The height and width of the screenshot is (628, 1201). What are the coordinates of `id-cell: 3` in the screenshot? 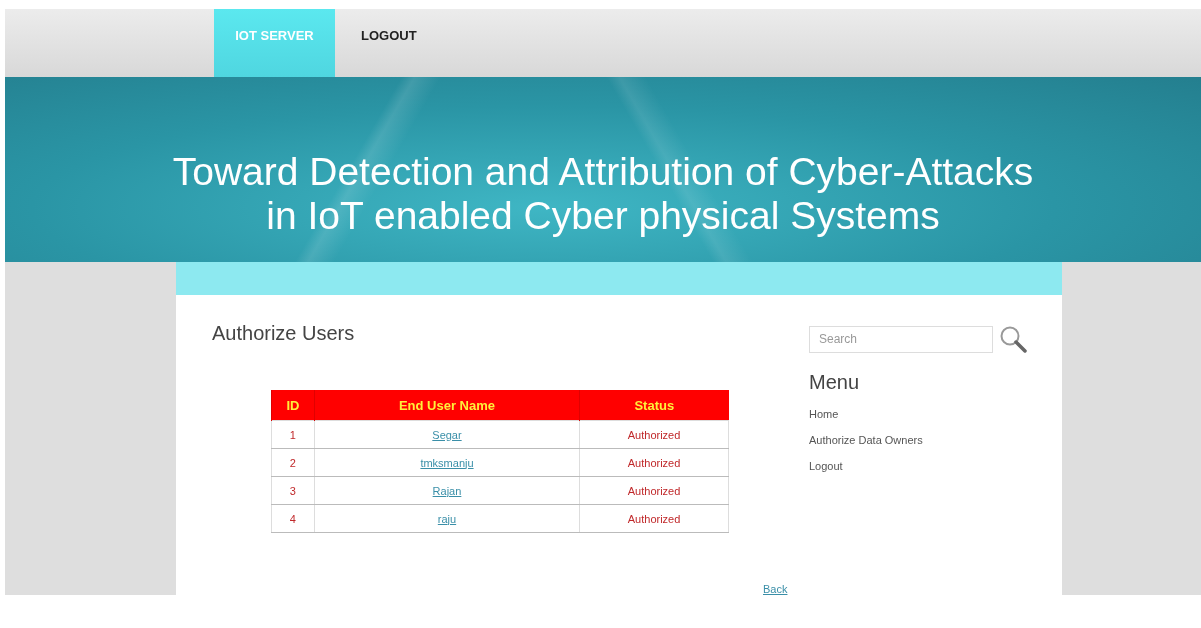 It's located at (293, 490).